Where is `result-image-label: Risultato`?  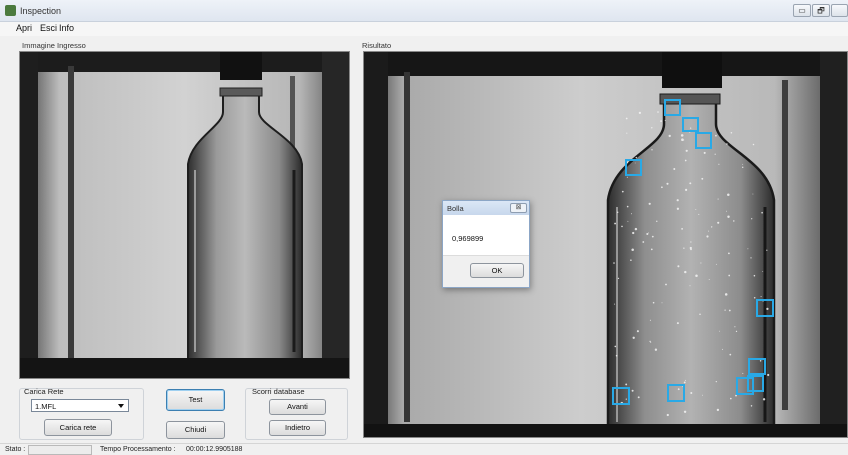 result-image-label: Risultato is located at coordinates (377, 45).